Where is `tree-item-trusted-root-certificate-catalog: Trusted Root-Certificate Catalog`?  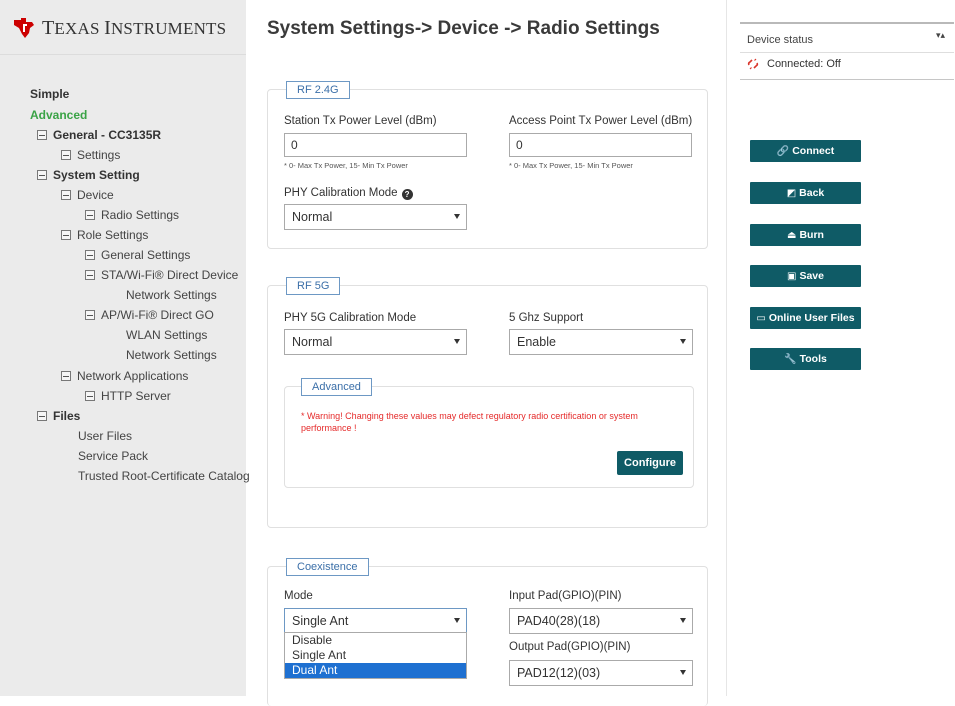
tree-item-trusted-root-certificate-catalog: Trusted Root-Certificate Catalog is located at coordinates (164, 476).